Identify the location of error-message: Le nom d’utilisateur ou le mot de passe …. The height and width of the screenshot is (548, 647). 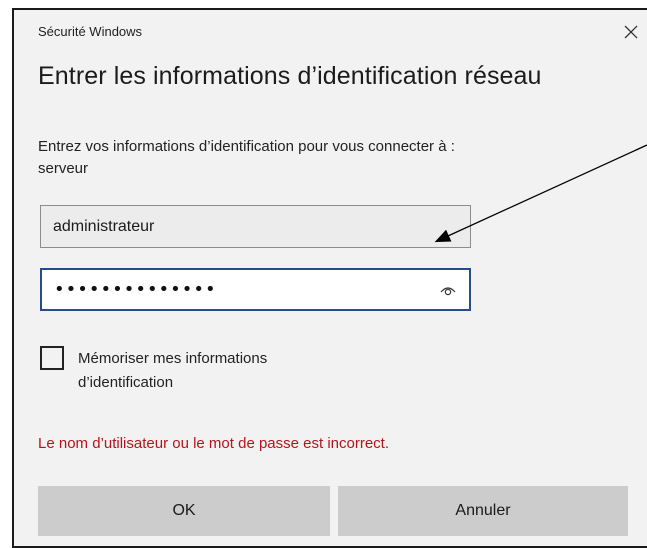
(214, 443).